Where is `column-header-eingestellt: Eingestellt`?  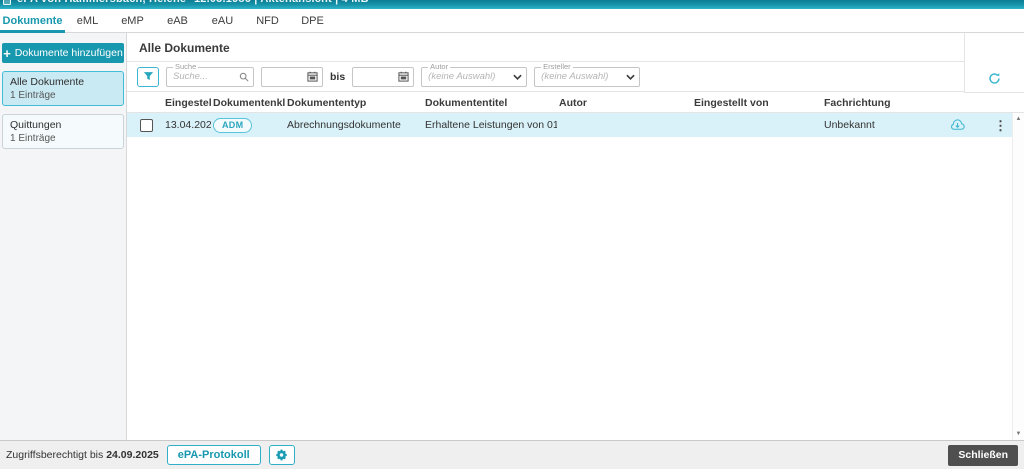
column-header-eingestellt: Eingestellt is located at coordinates (188, 102).